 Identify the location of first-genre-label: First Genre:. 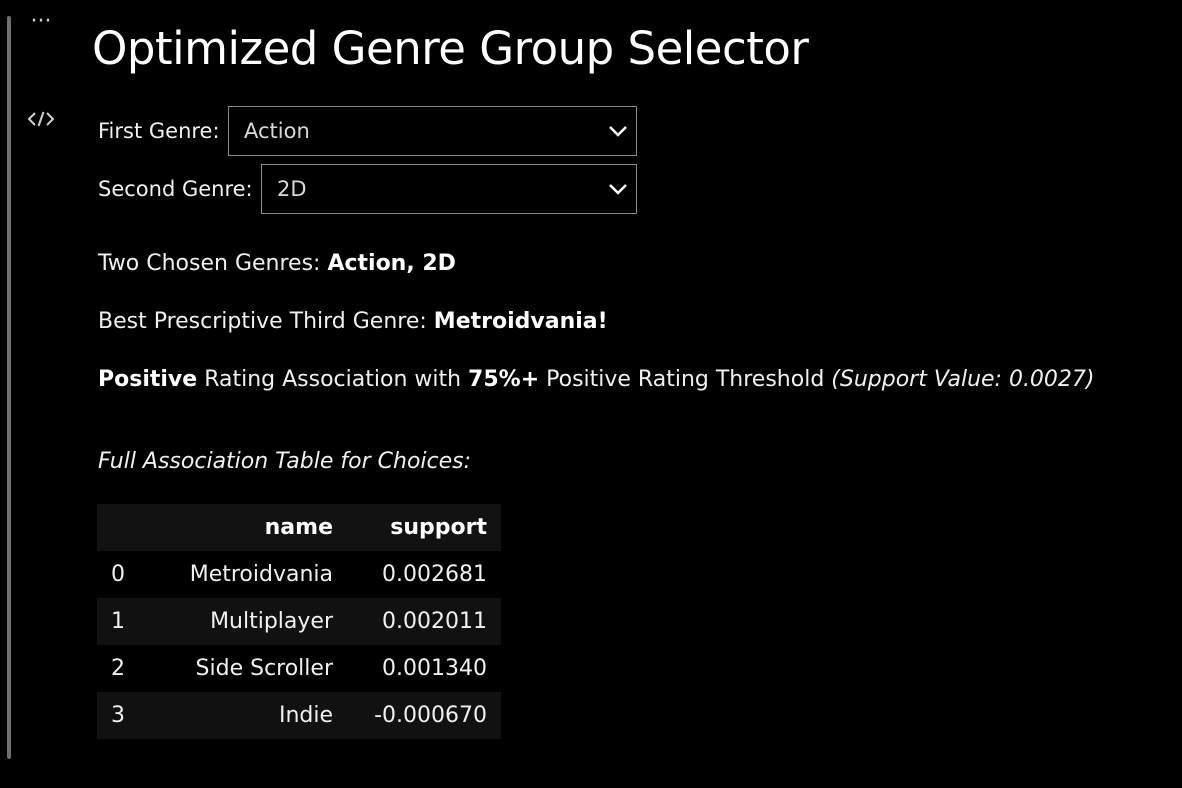
(159, 131).